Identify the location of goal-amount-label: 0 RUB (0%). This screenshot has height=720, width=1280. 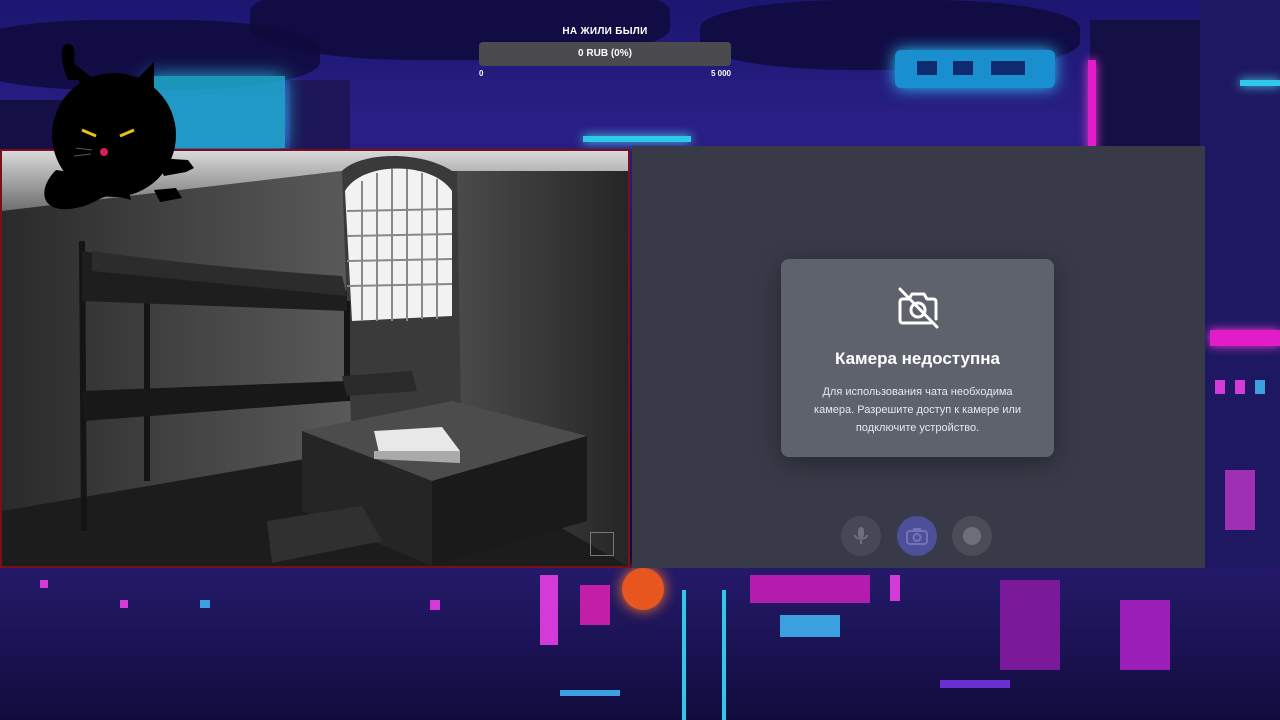
(605, 53).